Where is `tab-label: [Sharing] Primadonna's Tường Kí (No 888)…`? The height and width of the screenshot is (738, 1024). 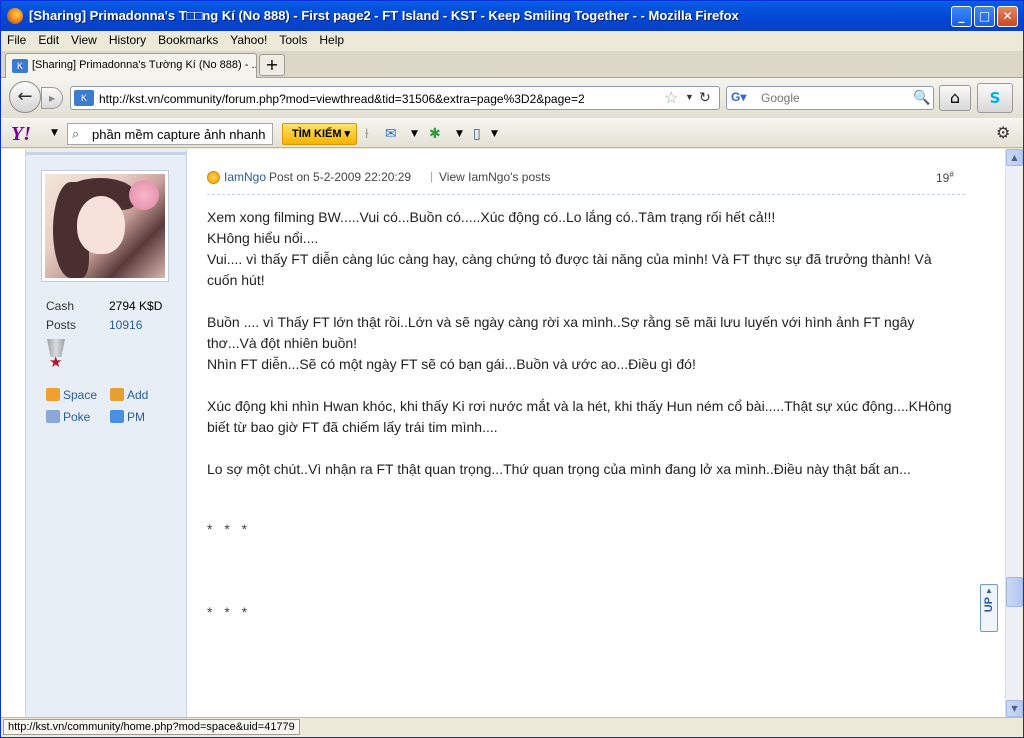
tab-label: [Sharing] Primadonna's Tường Kí (No 888)… is located at coordinates (144, 65).